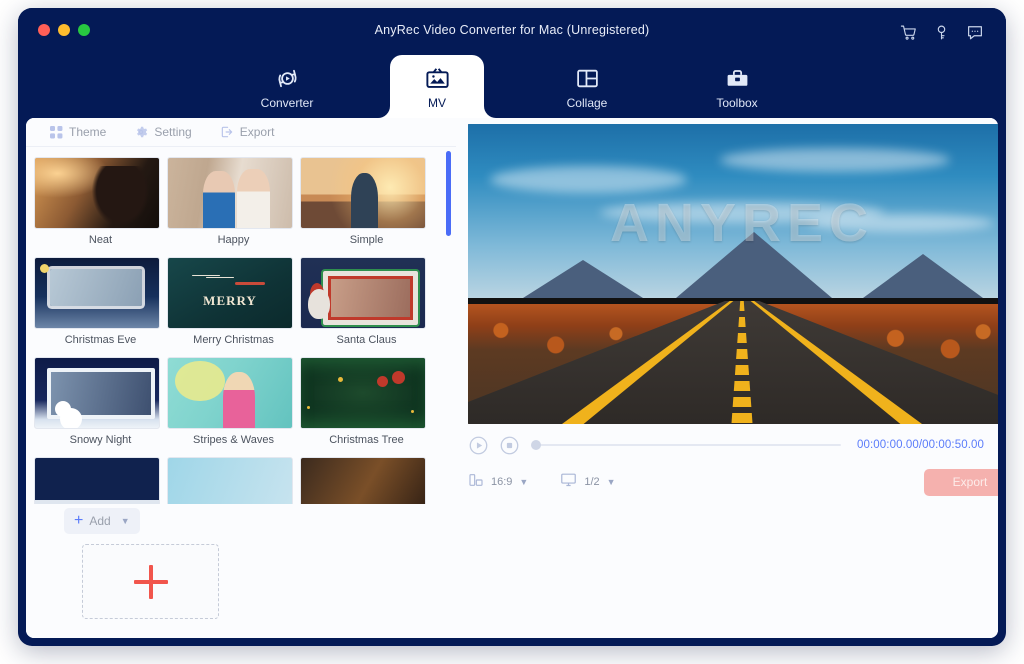 The width and height of the screenshot is (1024, 664). I want to click on screen-scale-value: 1/2, so click(592, 482).